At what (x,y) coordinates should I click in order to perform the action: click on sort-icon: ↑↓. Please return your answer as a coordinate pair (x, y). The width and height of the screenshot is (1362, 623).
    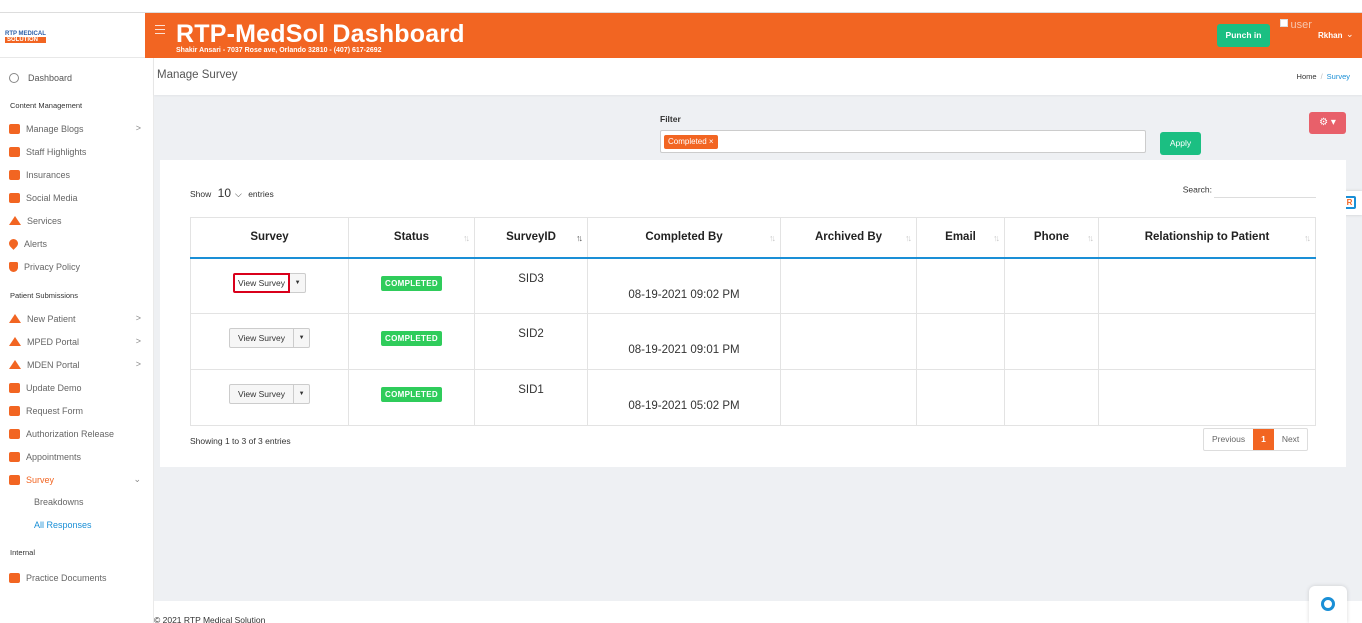
    Looking at the image, I should click on (579, 238).